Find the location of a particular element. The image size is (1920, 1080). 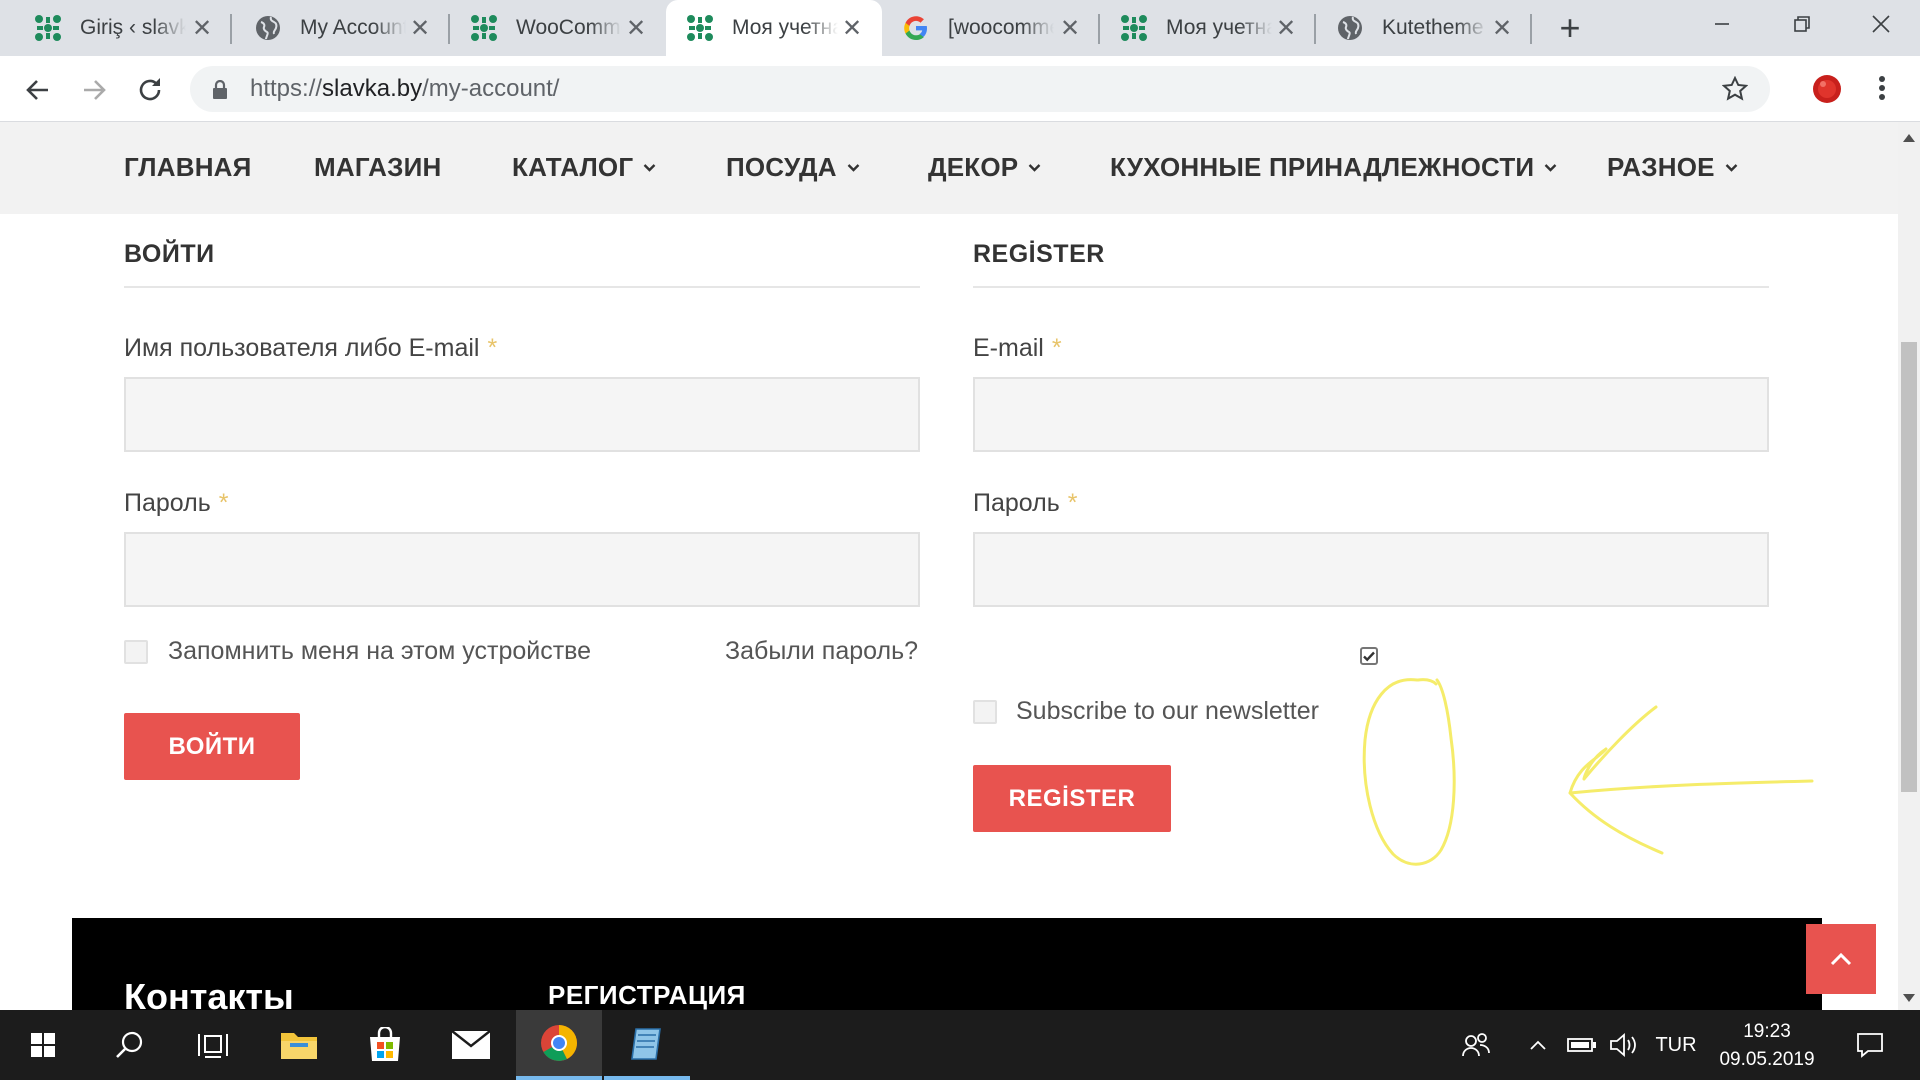

login-password-label: Пароль * is located at coordinates (176, 503).